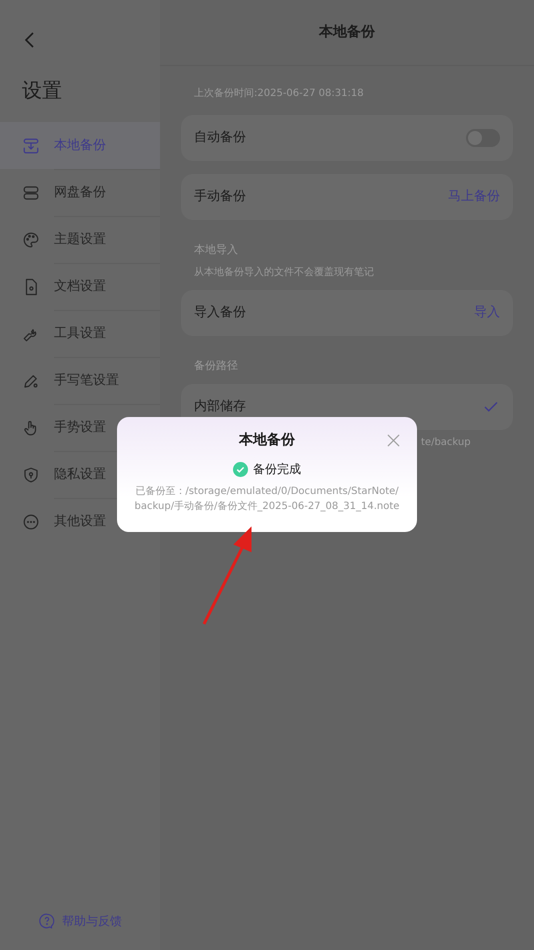 Image resolution: width=534 pixels, height=950 pixels. I want to click on settings-card: 自动备份, so click(347, 138).